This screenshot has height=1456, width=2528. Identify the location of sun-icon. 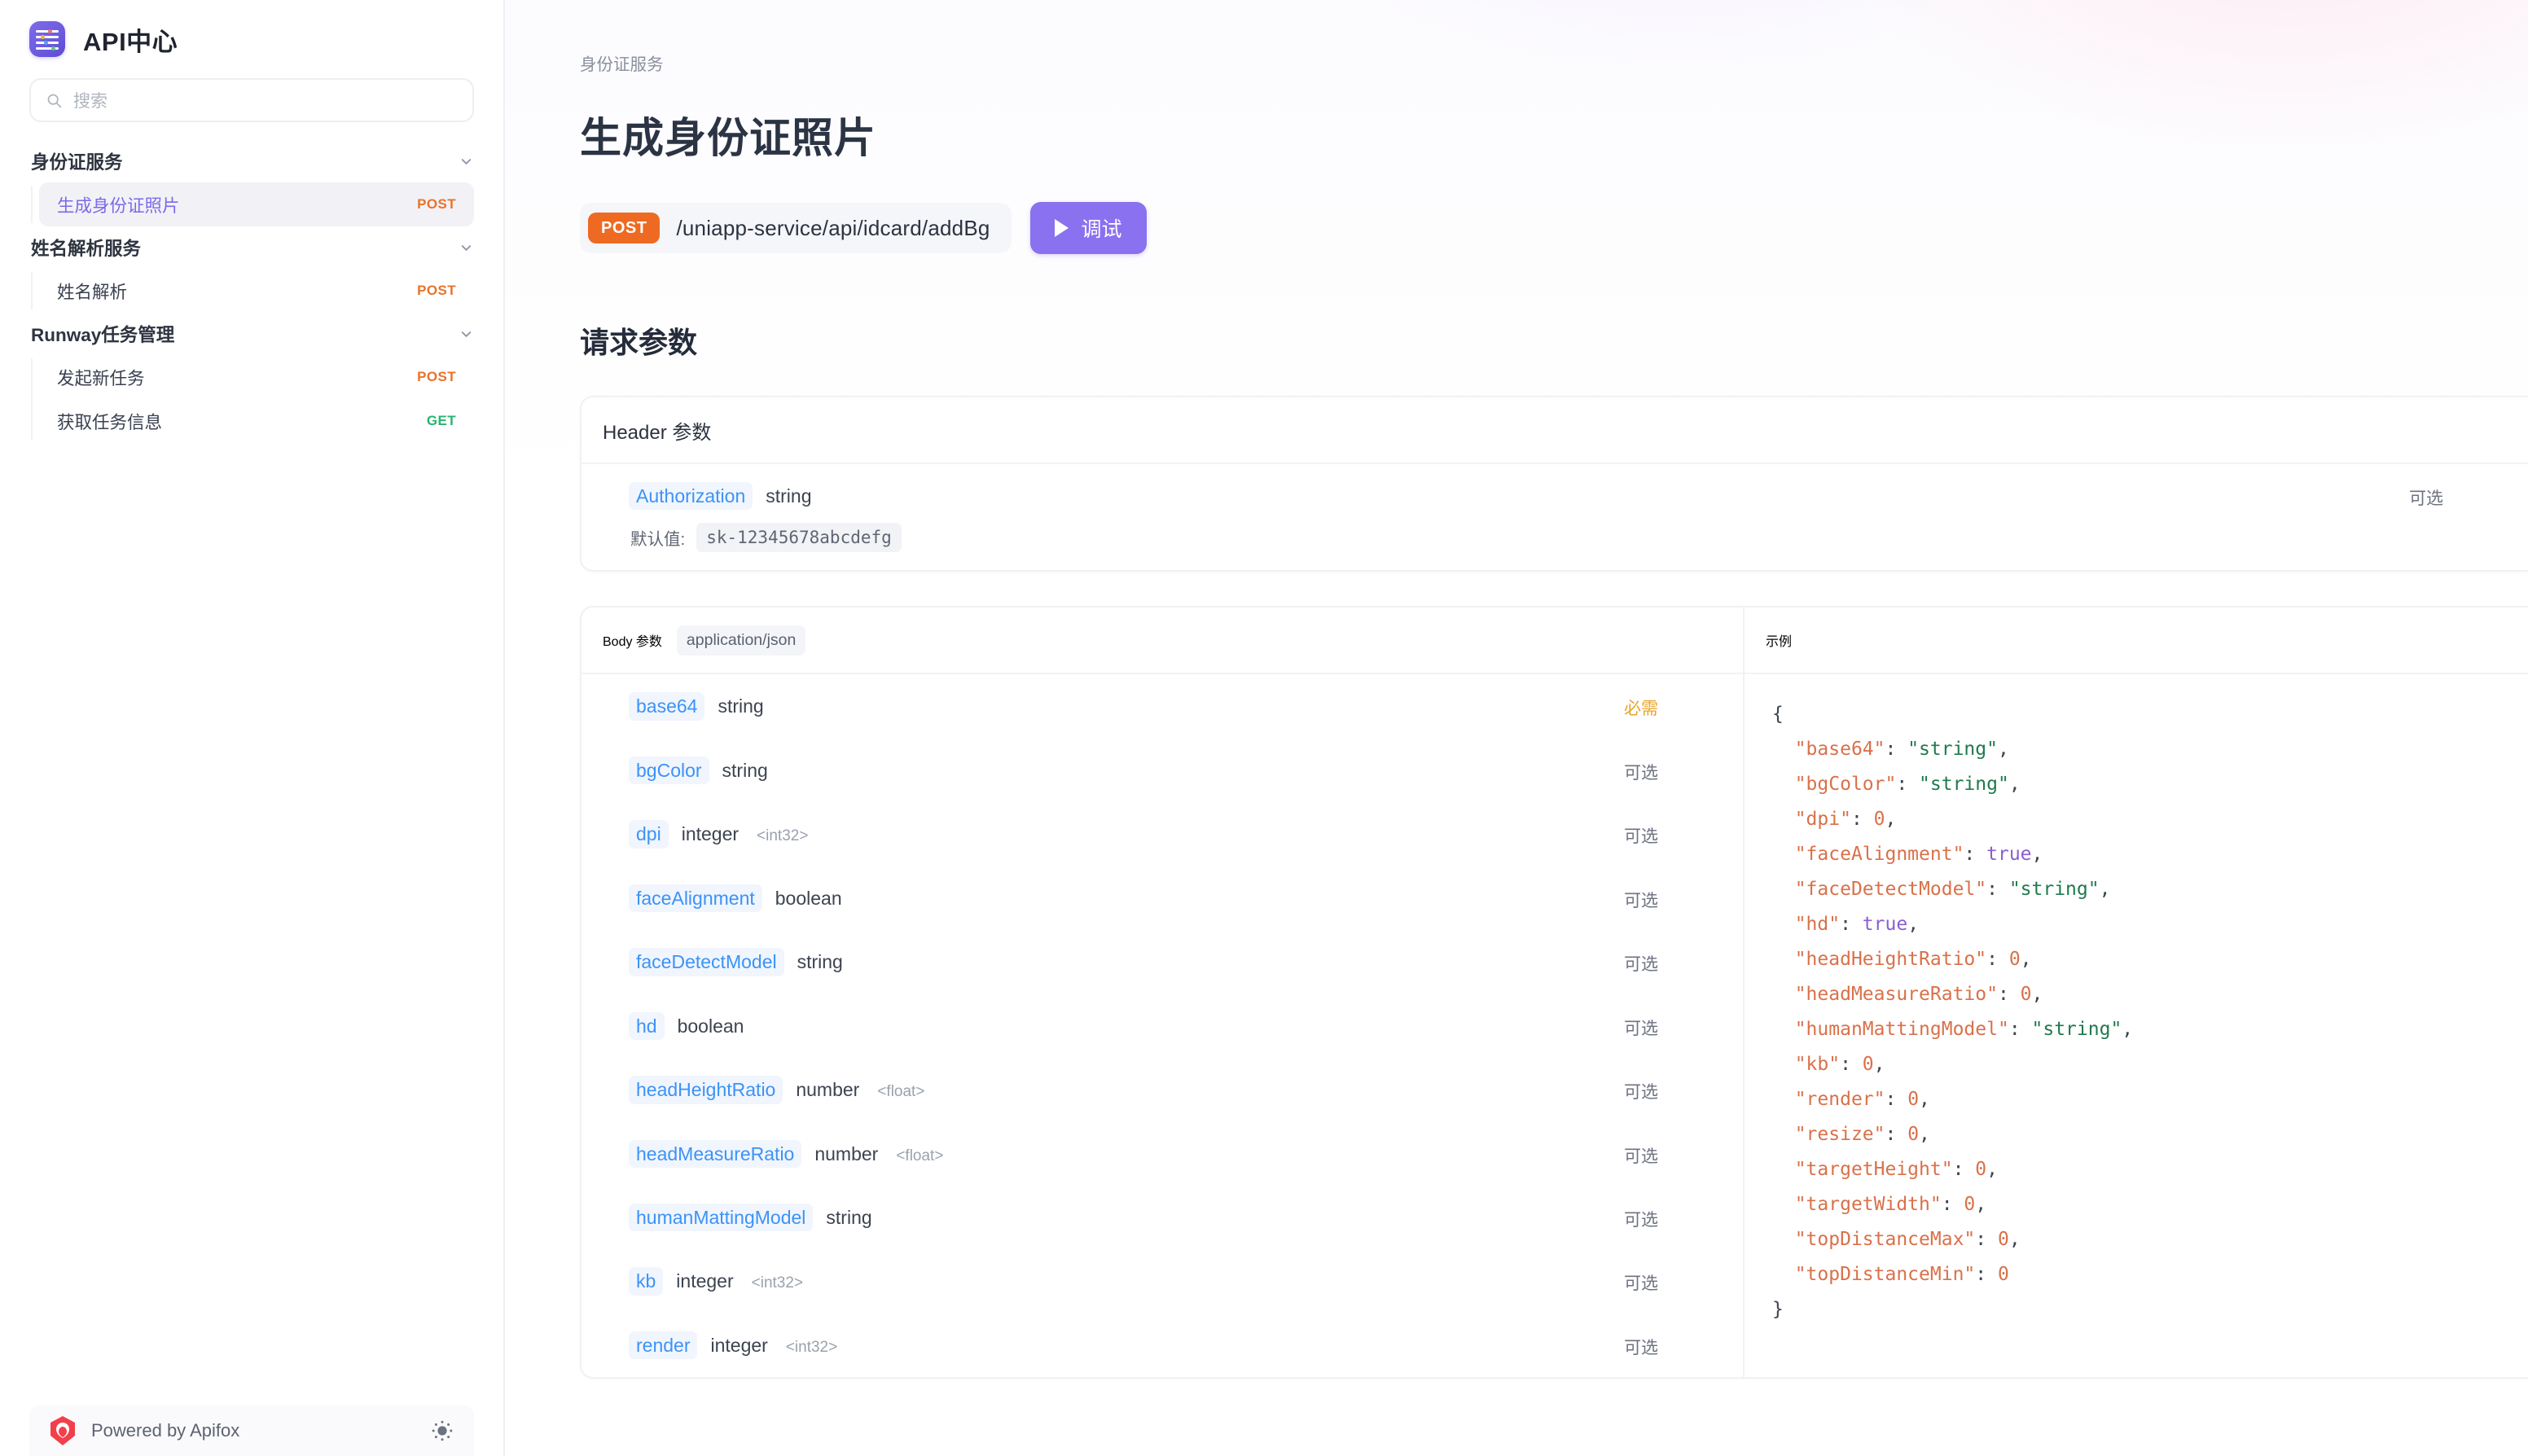
(442, 1431).